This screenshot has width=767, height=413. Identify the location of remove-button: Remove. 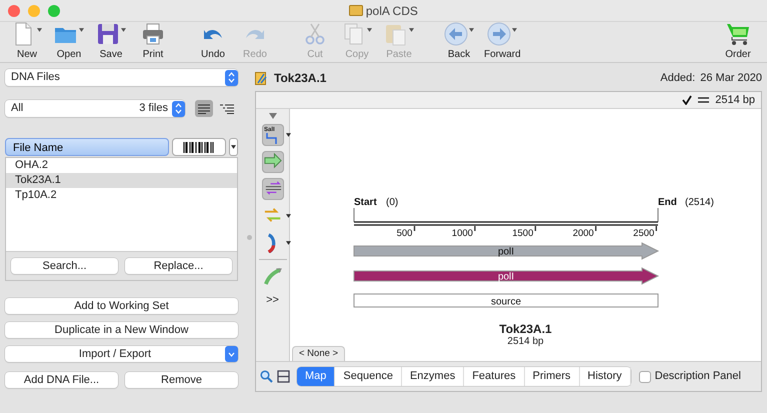
(181, 380).